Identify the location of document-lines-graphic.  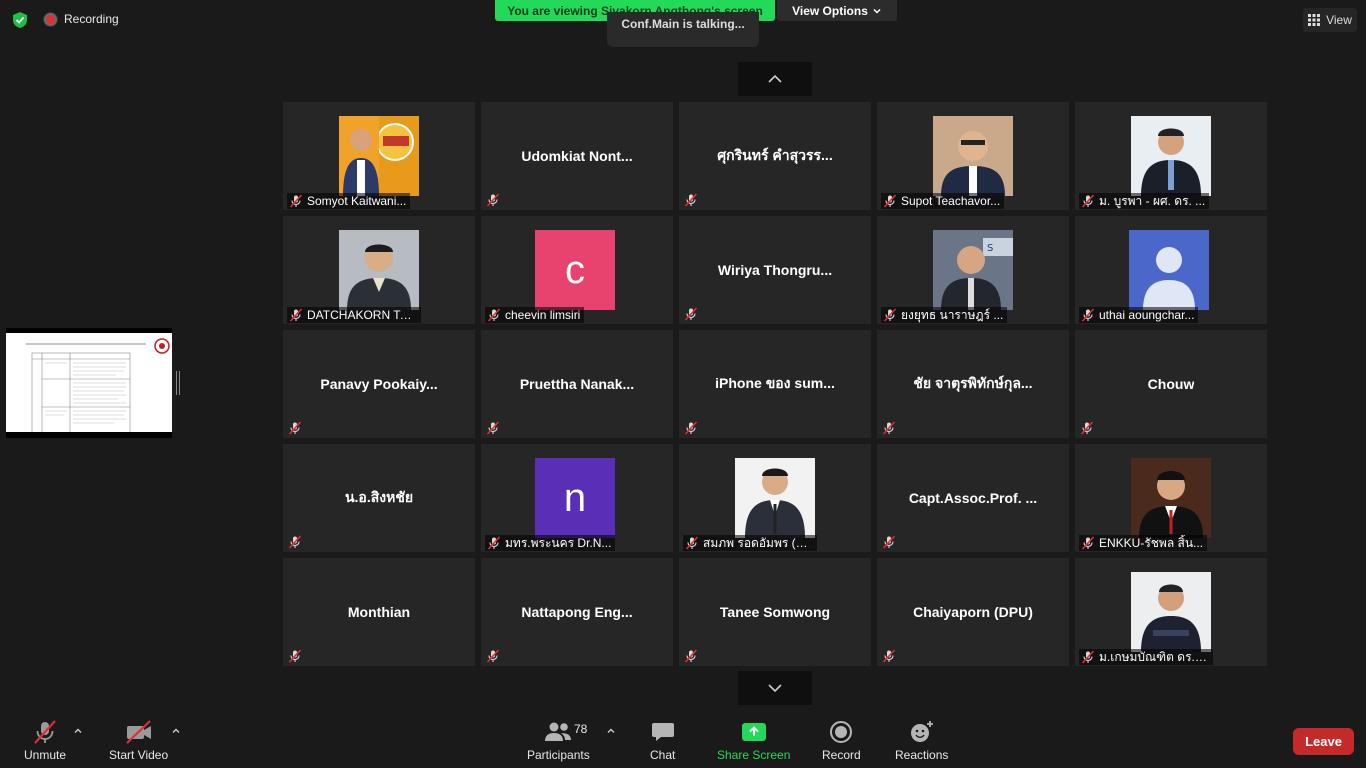
(89, 383).